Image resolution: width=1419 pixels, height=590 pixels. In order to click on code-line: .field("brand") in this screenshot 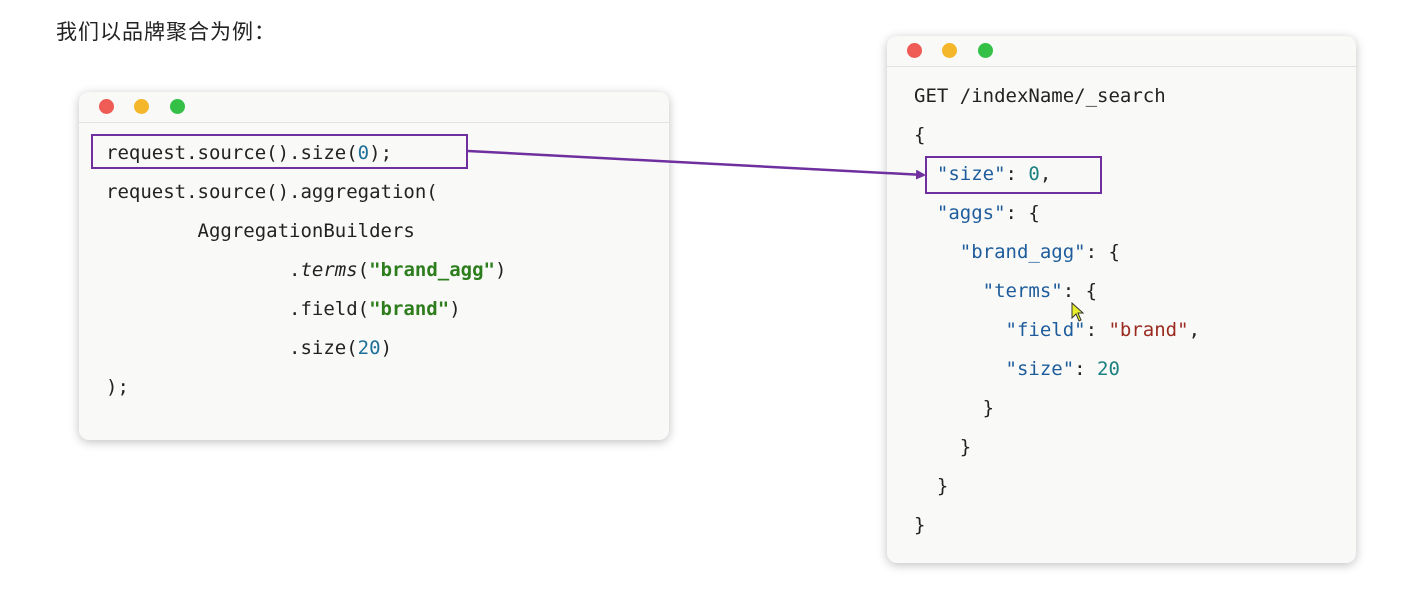, I will do `click(283, 309)`.